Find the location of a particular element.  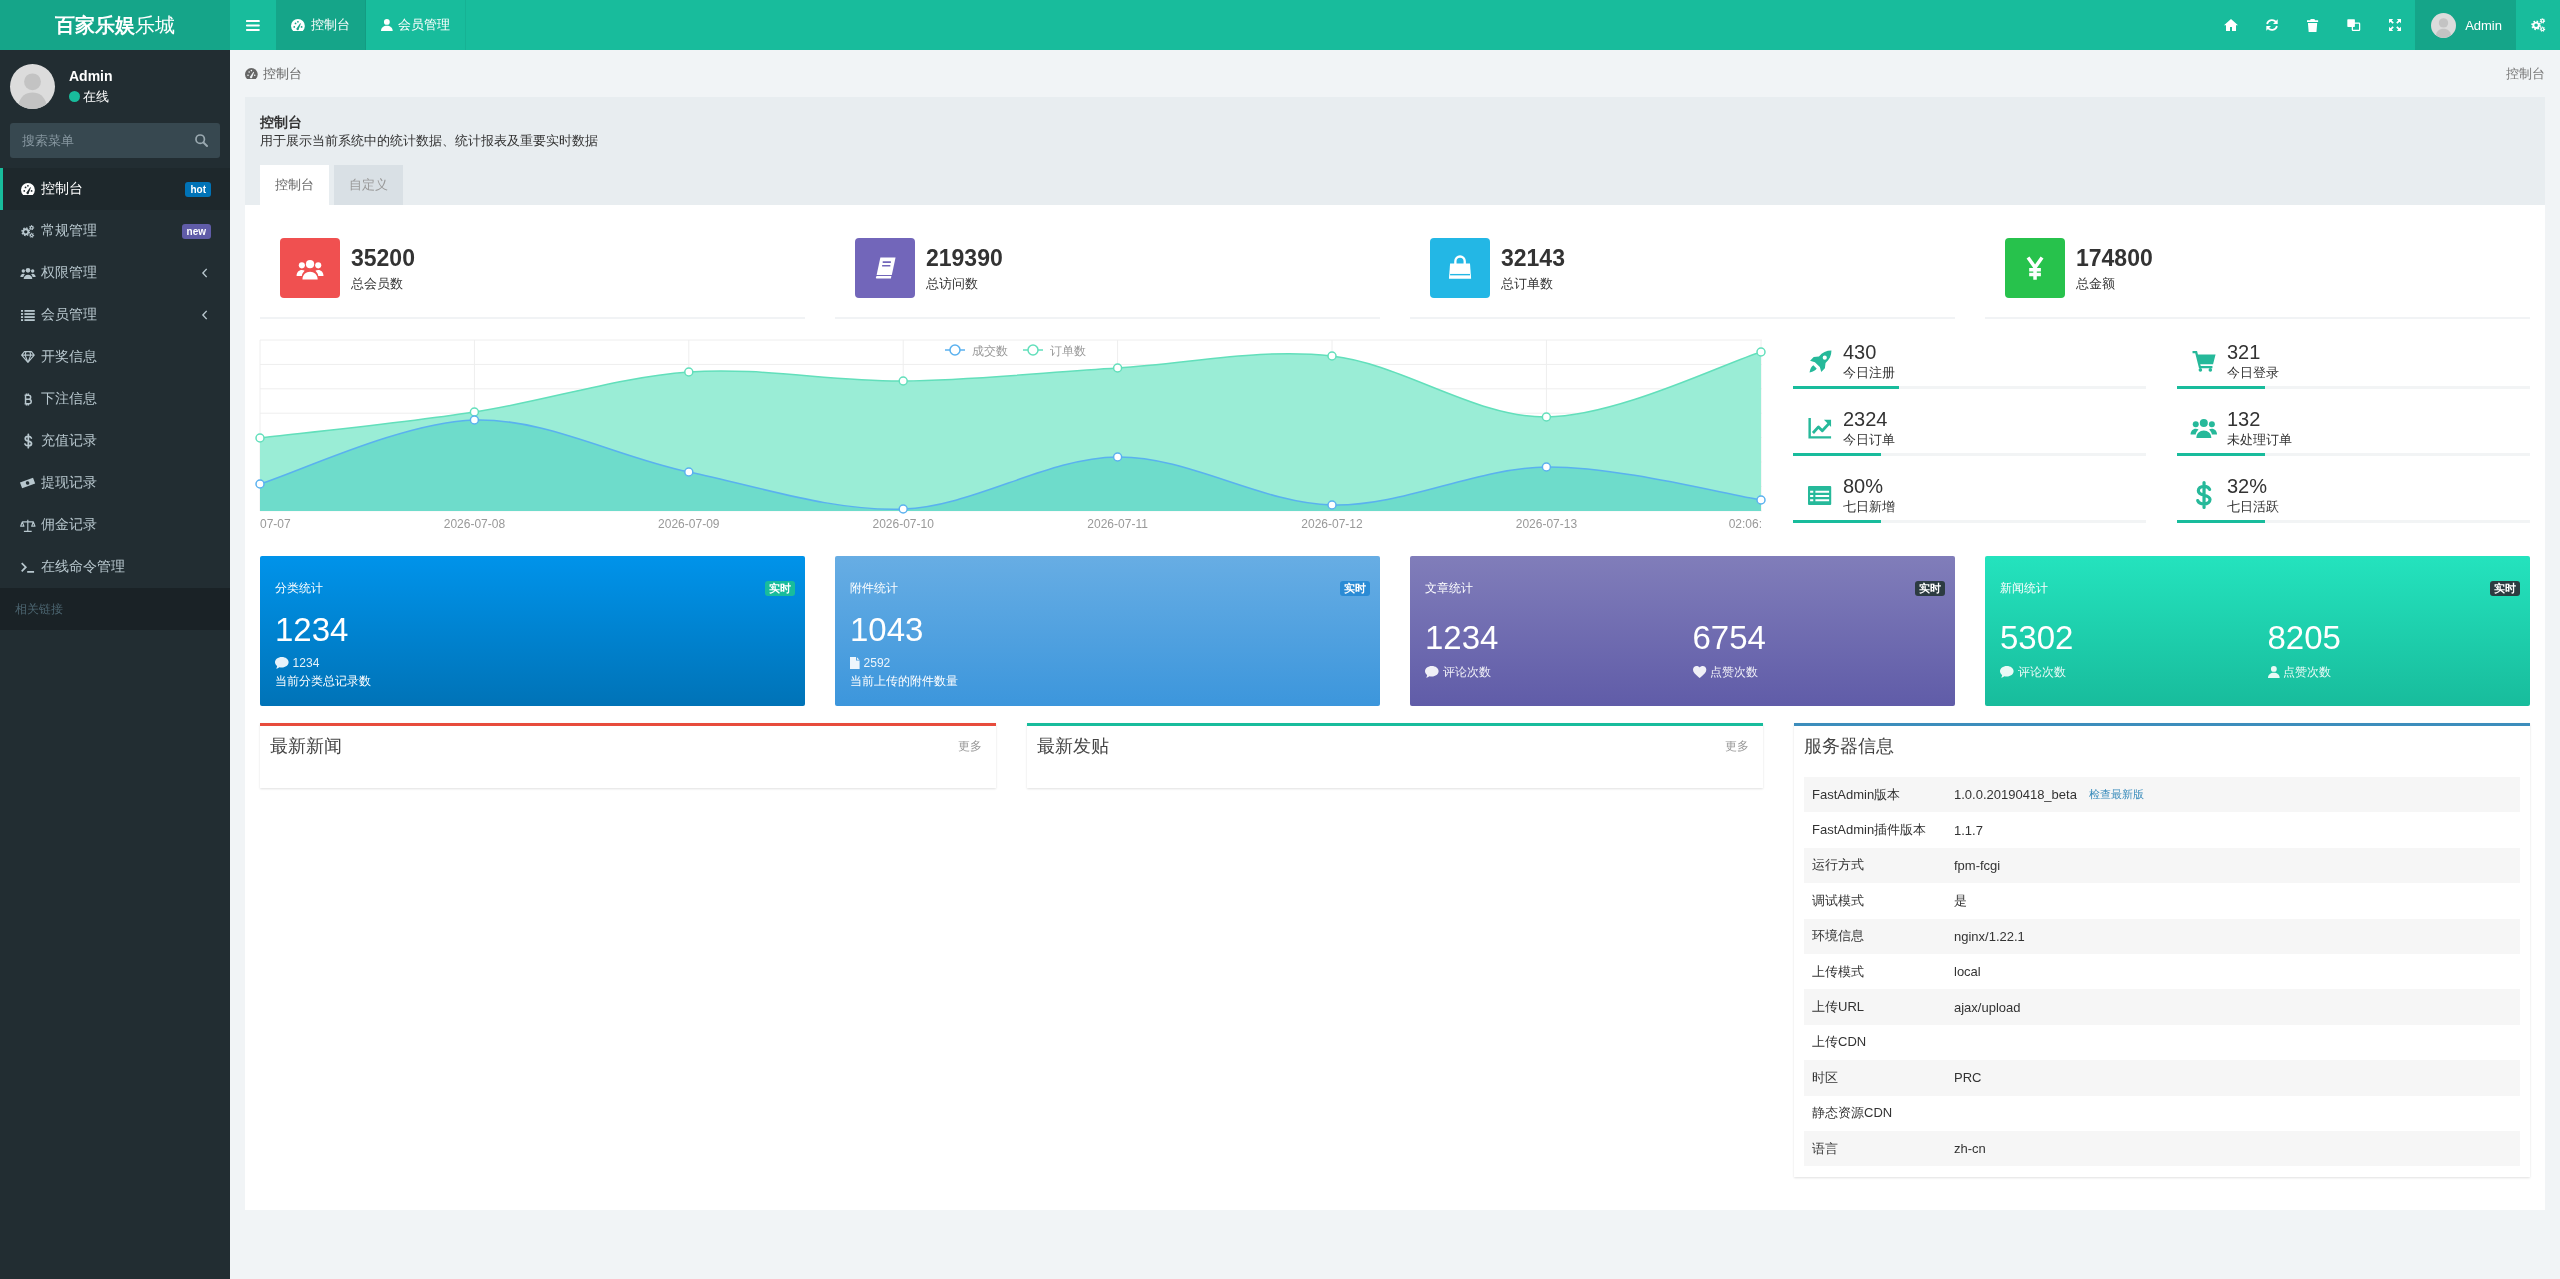

axis-label: 2026-07-13 is located at coordinates (1546, 524).